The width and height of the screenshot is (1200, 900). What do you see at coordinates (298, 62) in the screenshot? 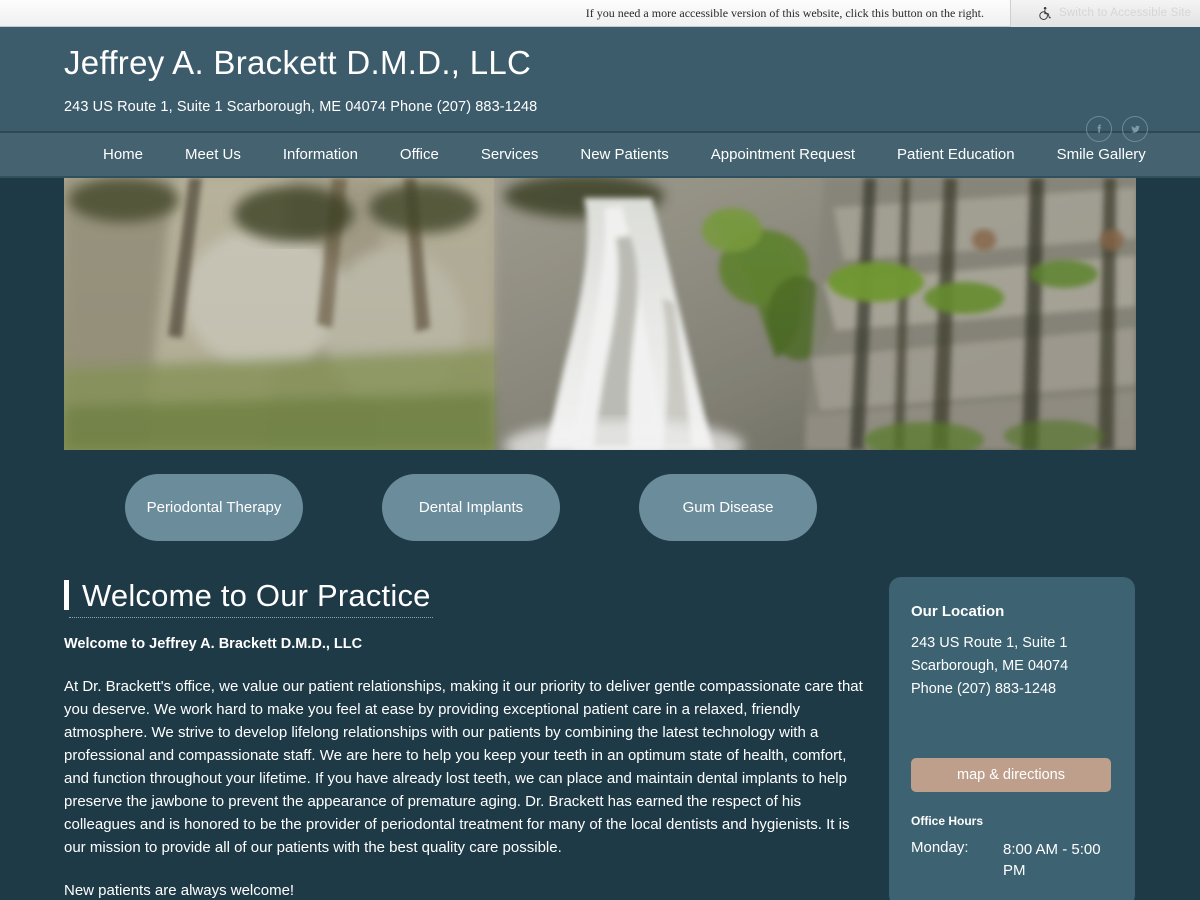
I see `site-title: Jeffrey A. Brackett D.M.D., LLC` at bounding box center [298, 62].